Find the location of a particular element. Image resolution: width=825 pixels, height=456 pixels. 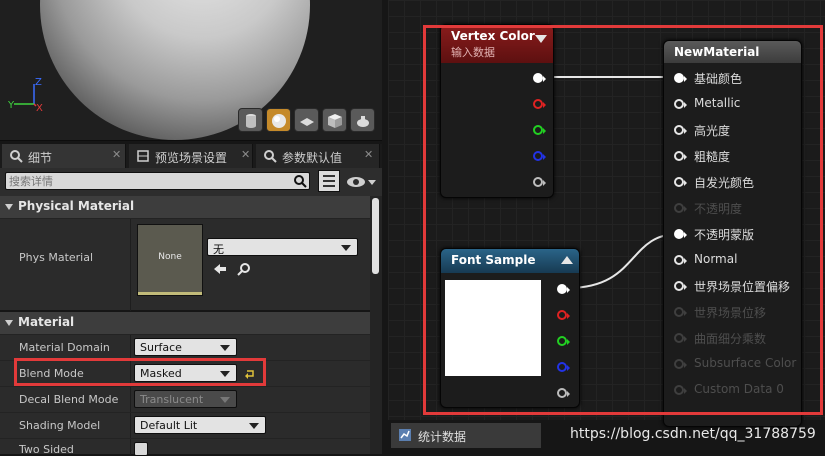

decal-blend-mode-value: Translucent is located at coordinates (172, 399).